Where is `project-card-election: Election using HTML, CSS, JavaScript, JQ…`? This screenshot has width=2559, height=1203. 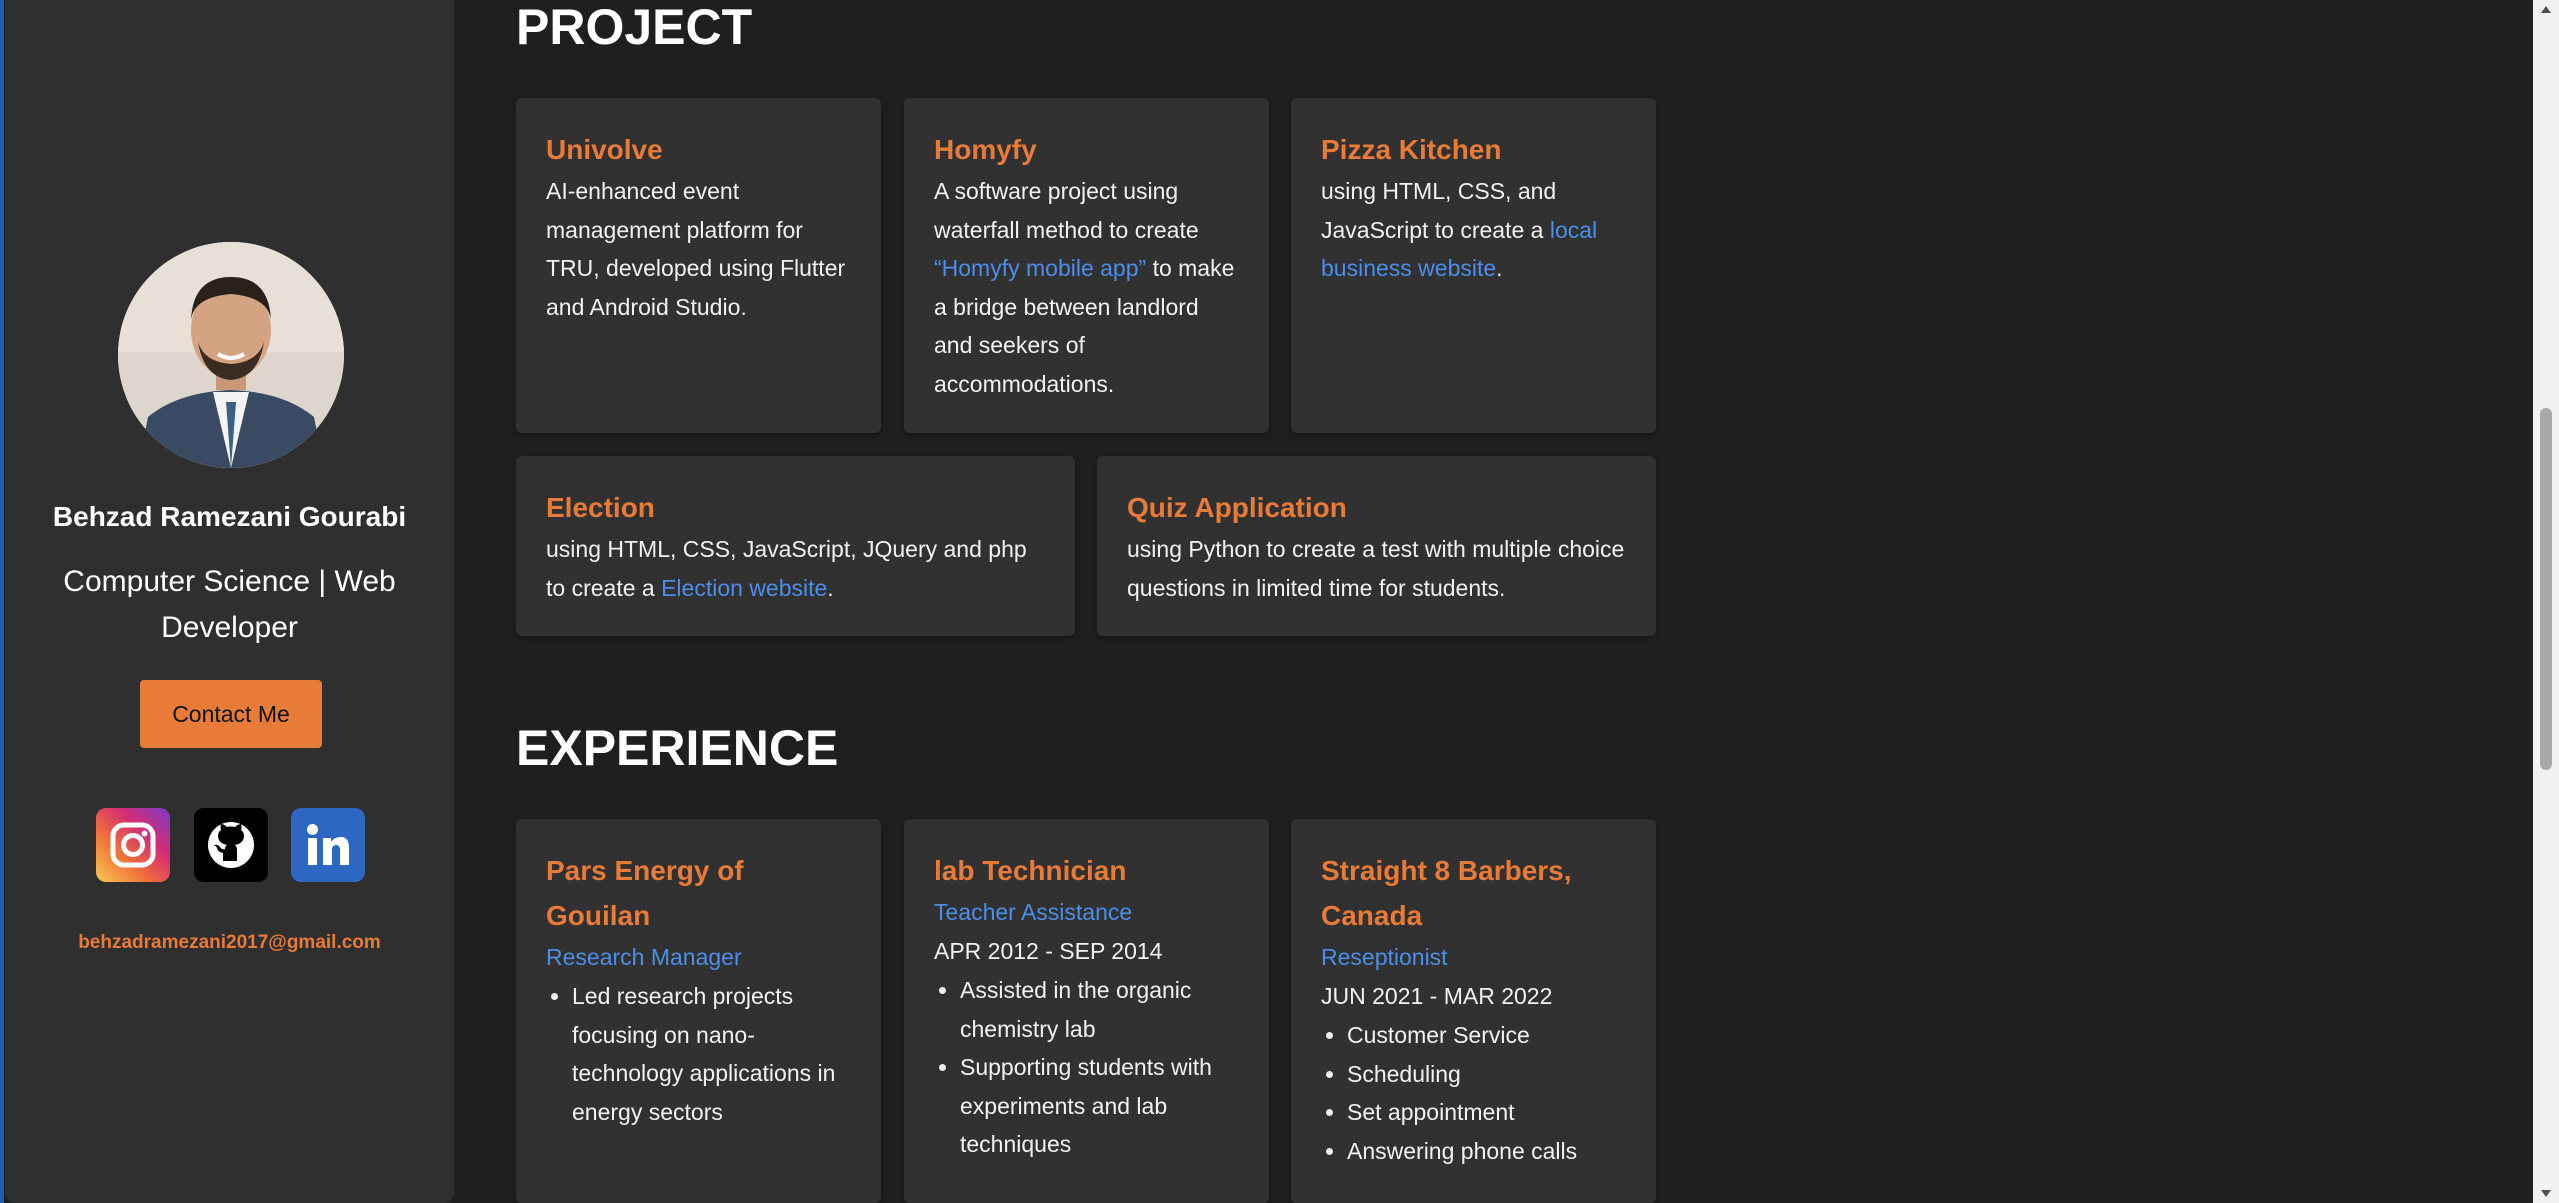
project-card-election: Election using HTML, CSS, JavaScript, JQ… is located at coordinates (795, 546).